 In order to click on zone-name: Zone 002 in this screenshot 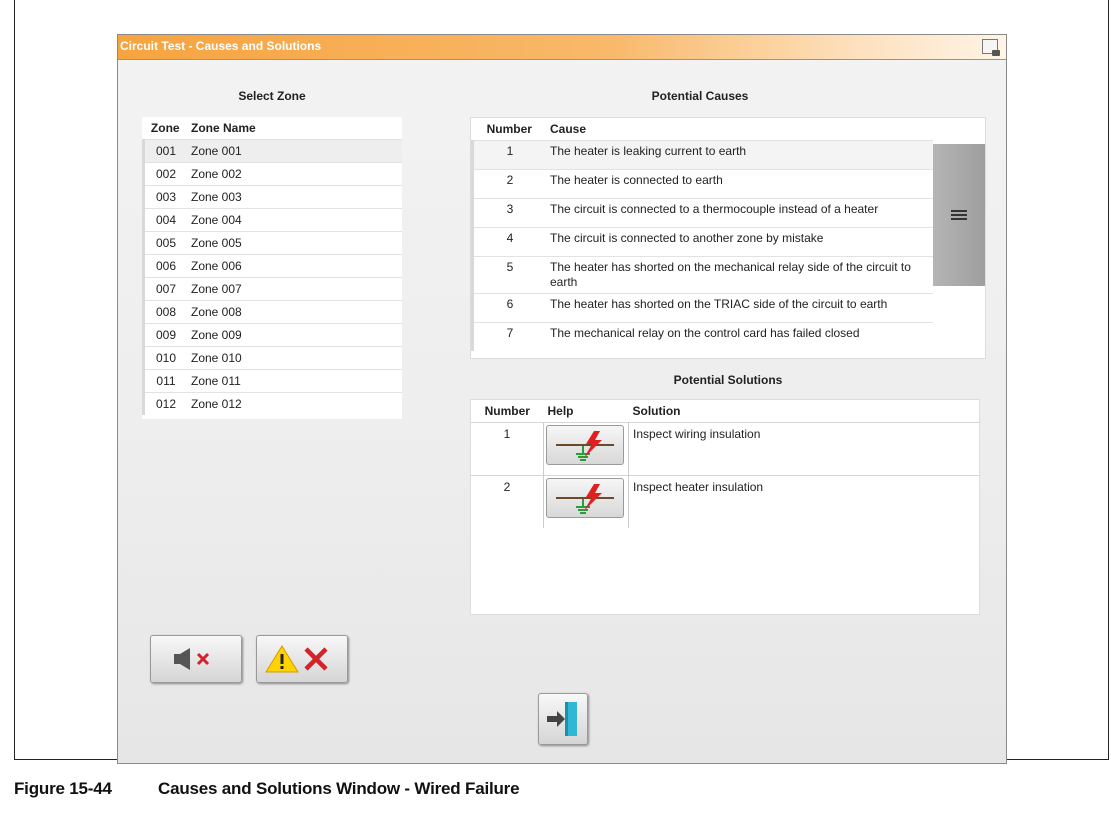, I will do `click(294, 174)`.